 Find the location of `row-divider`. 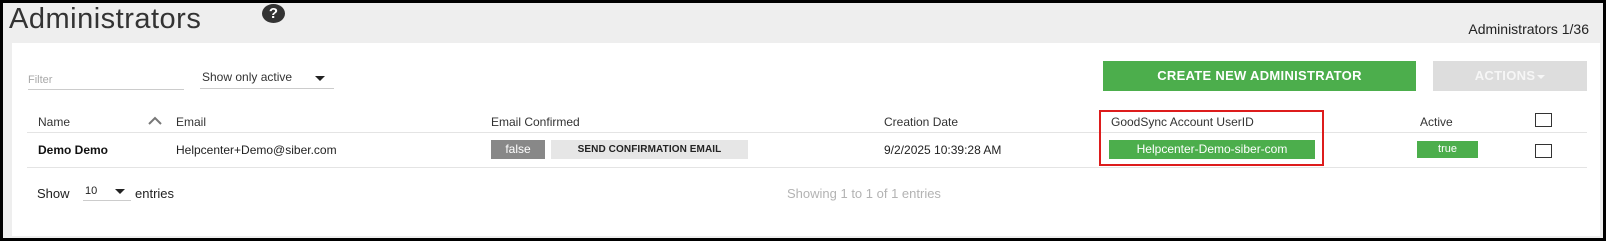

row-divider is located at coordinates (807, 167).